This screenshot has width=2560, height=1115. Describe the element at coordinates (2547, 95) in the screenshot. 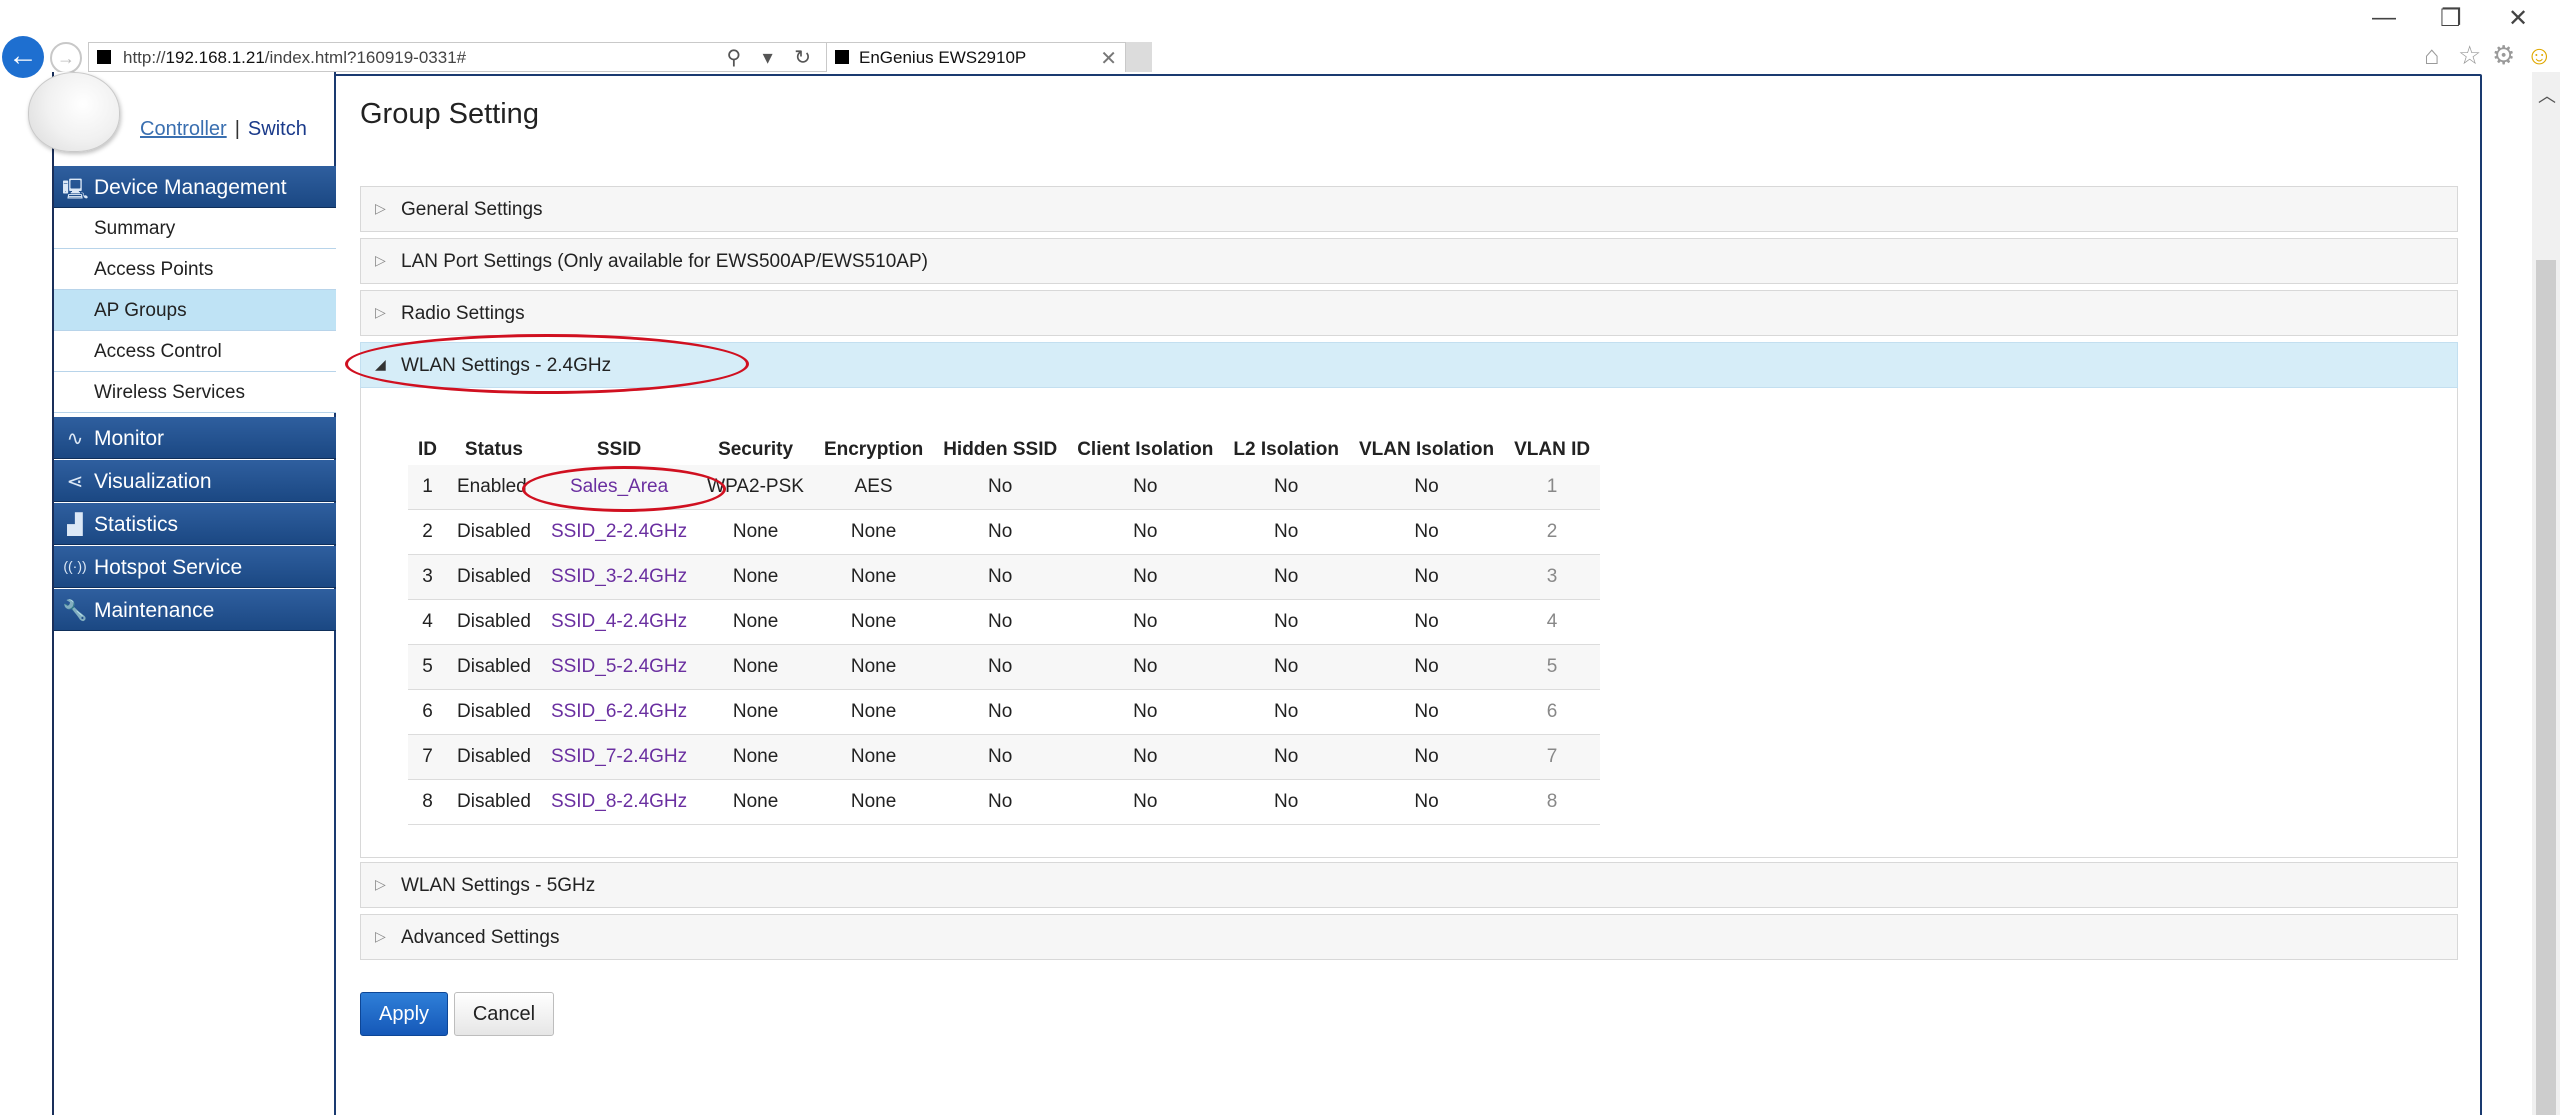

I see `scroll-up-icon: ︿` at that location.